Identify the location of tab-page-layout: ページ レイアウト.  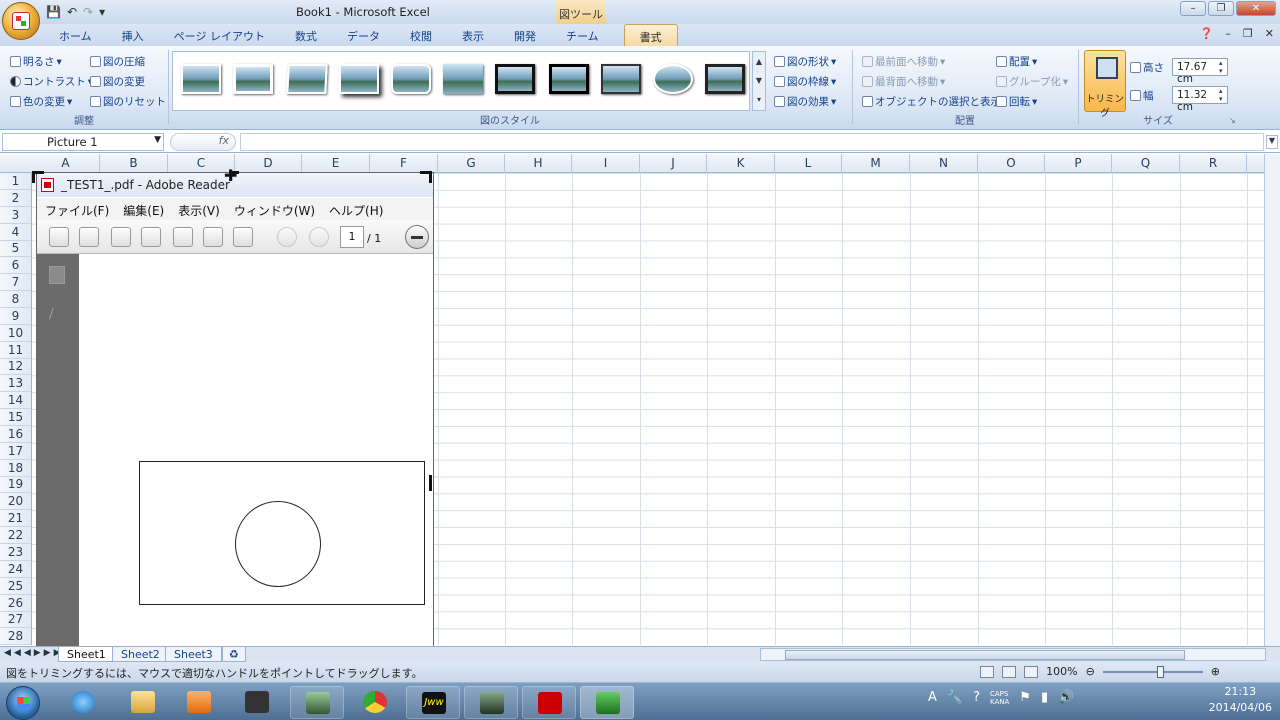
(219, 35).